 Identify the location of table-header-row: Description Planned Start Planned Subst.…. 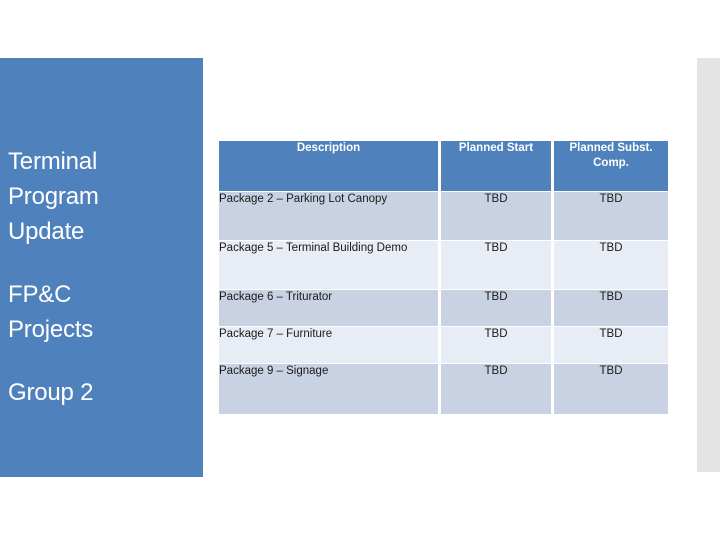
(443, 166).